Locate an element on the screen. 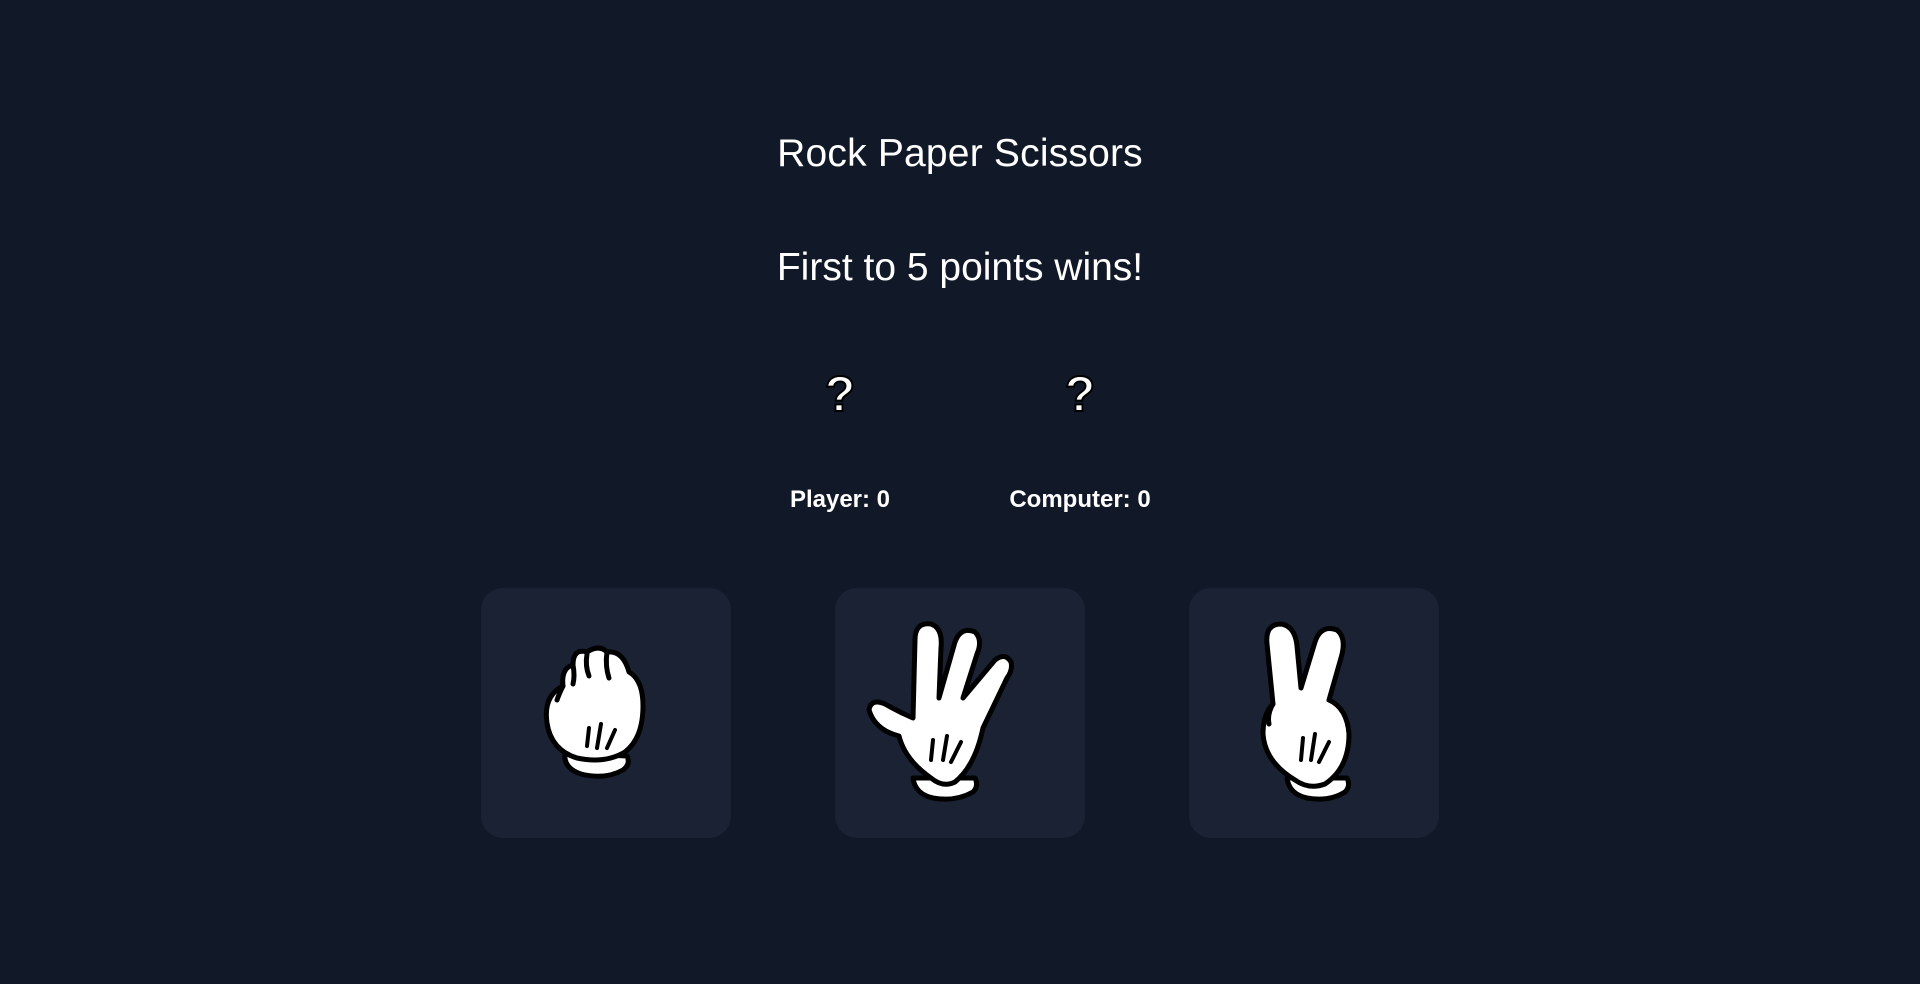 The height and width of the screenshot is (984, 1920). rock-button is located at coordinates (606, 713).